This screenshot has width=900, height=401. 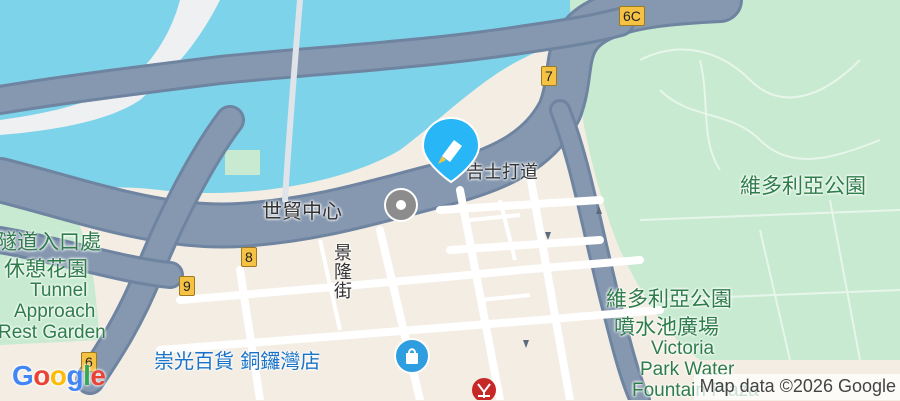 What do you see at coordinates (249, 257) in the screenshot?
I see `route-shield-8: 8` at bounding box center [249, 257].